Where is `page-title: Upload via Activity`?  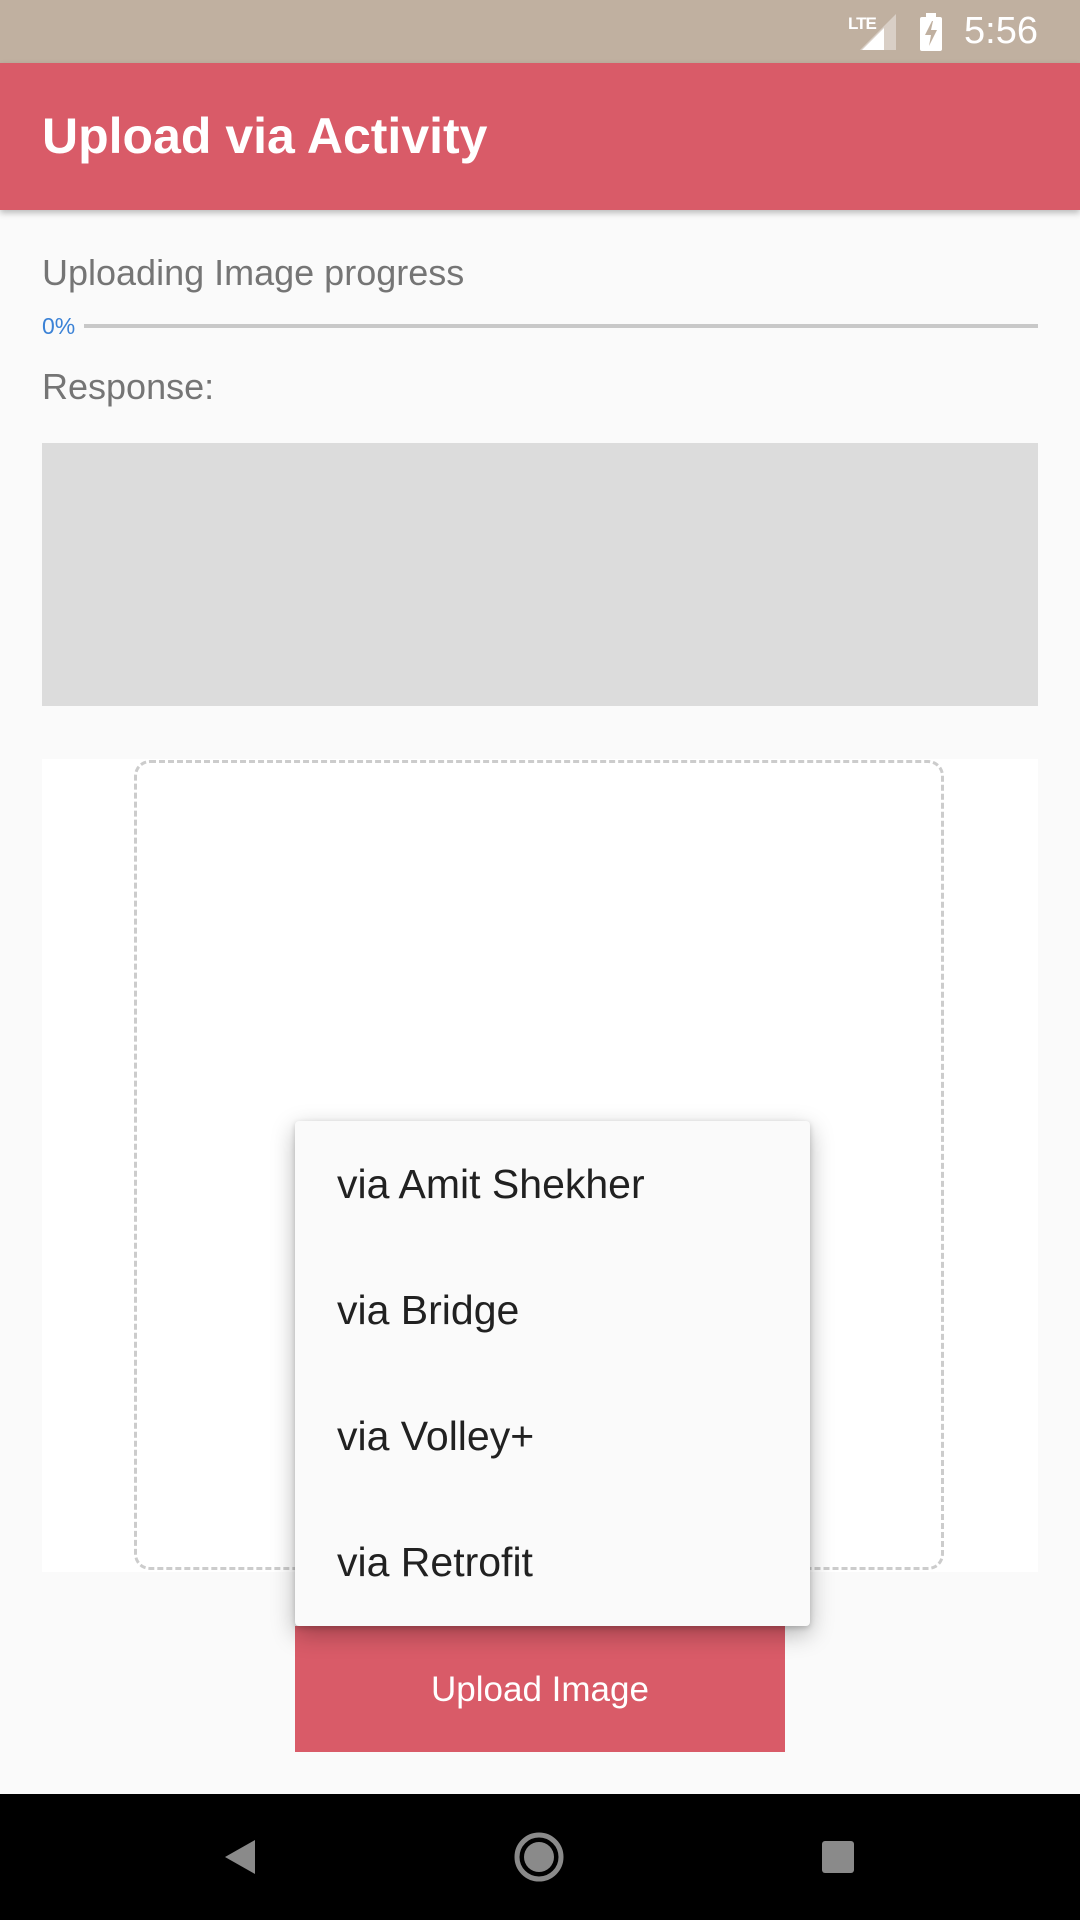
page-title: Upload via Activity is located at coordinates (265, 136).